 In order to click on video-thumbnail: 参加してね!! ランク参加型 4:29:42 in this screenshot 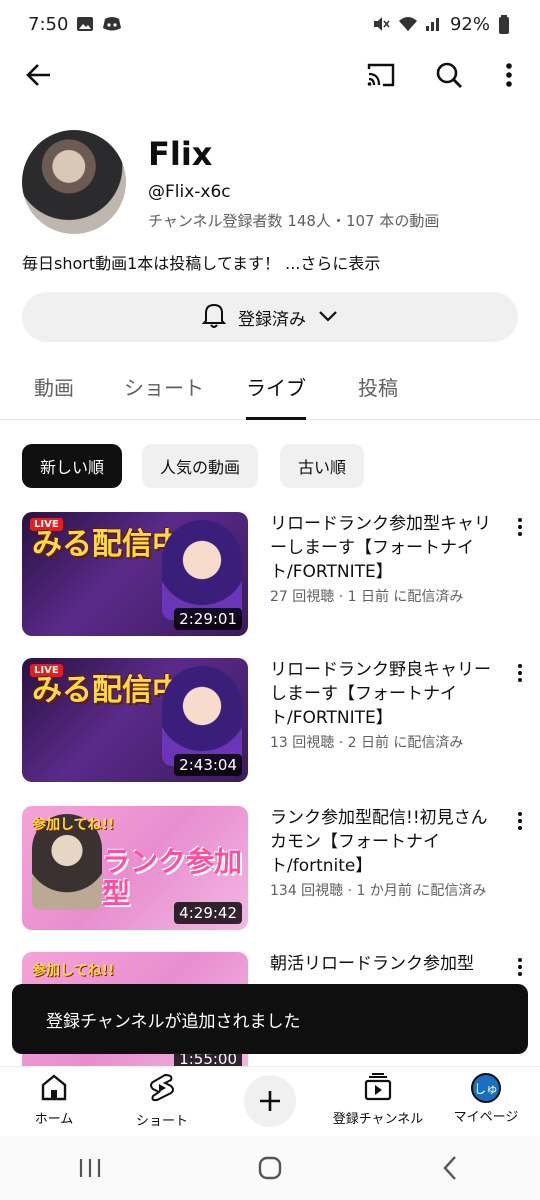, I will do `click(135, 868)`.